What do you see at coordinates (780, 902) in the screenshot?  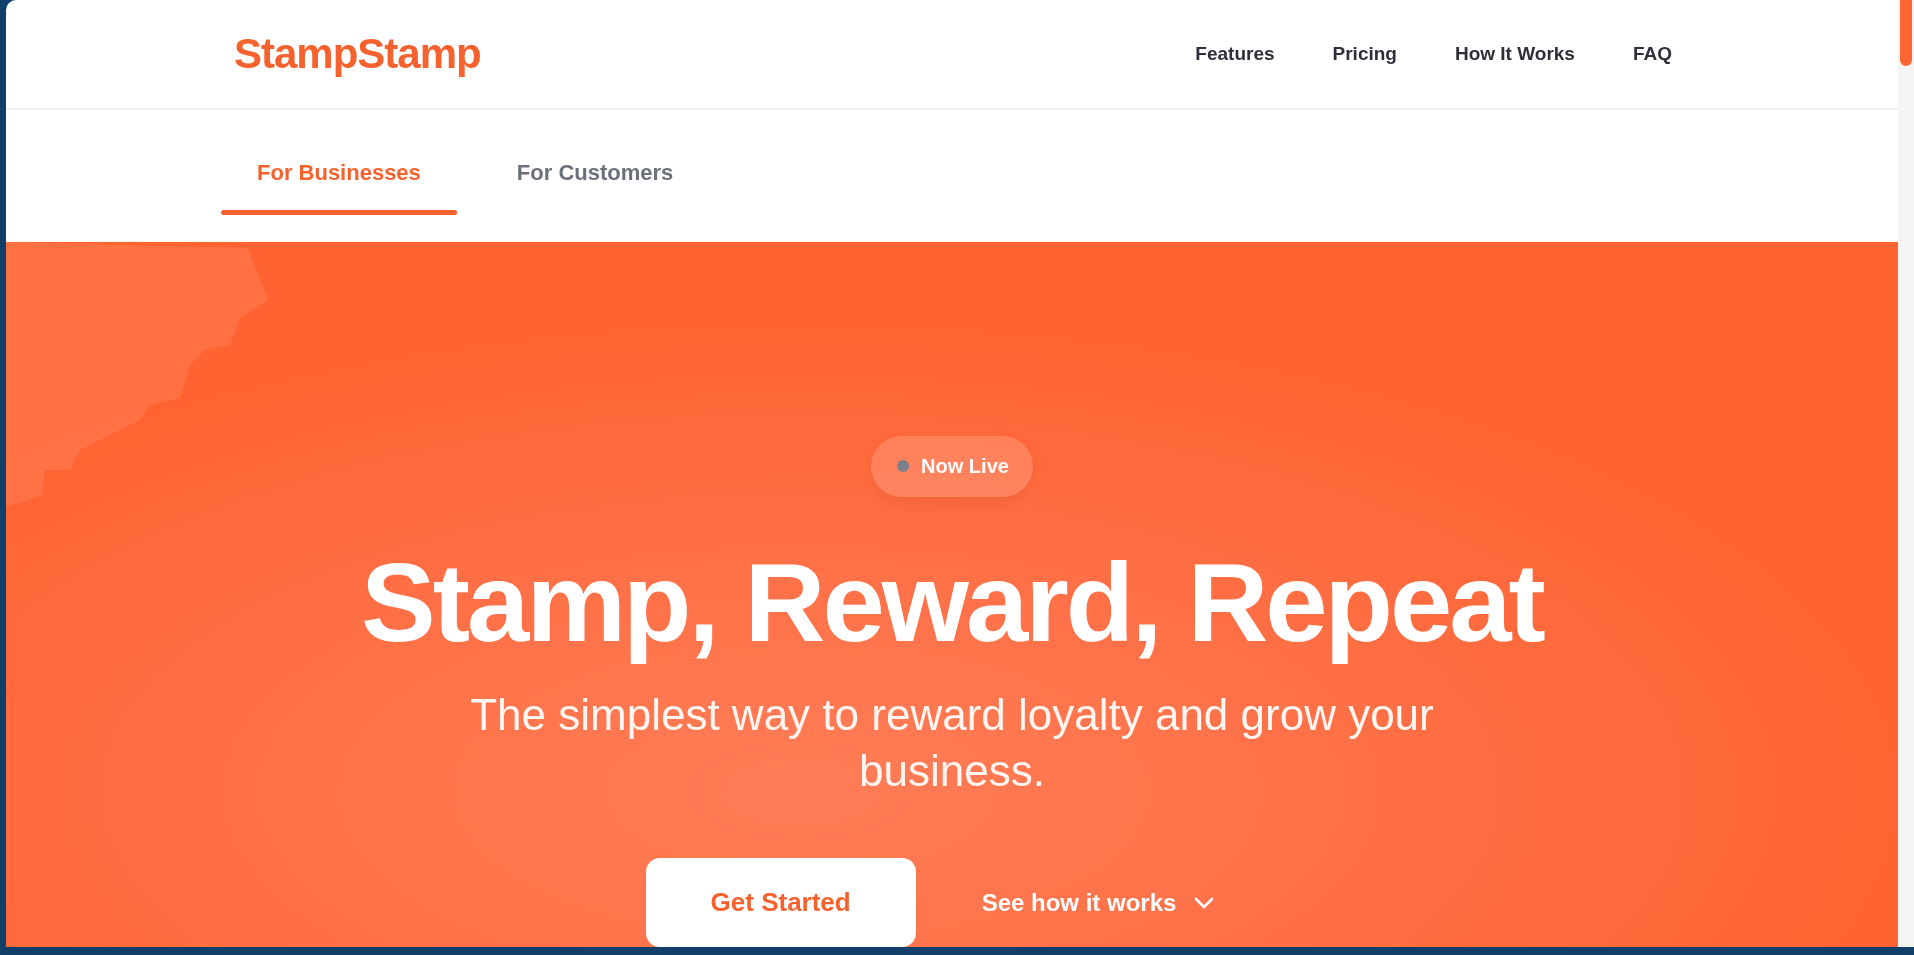 I see `get-started-button: Get Started` at bounding box center [780, 902].